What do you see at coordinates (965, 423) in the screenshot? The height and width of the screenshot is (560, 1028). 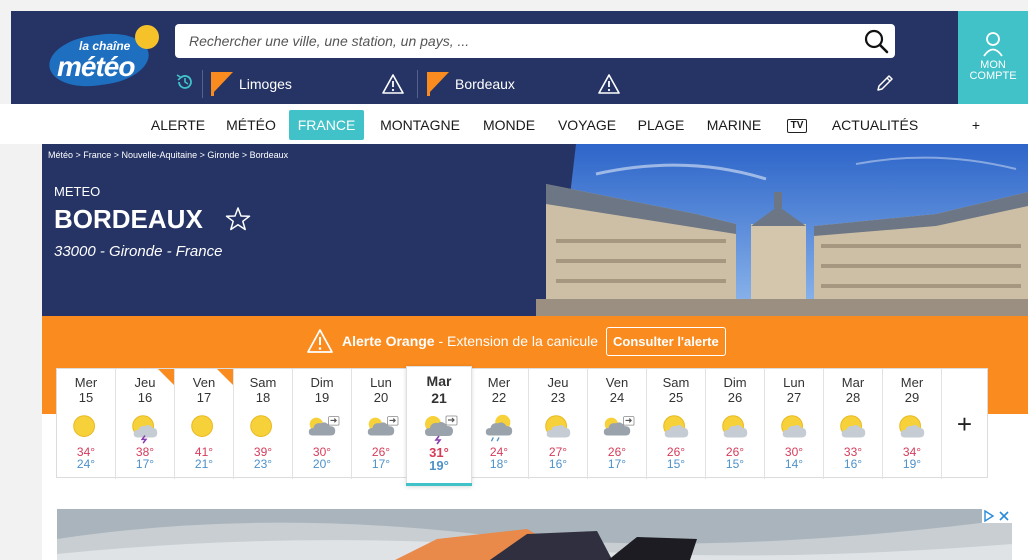 I see `more-days-button: +` at bounding box center [965, 423].